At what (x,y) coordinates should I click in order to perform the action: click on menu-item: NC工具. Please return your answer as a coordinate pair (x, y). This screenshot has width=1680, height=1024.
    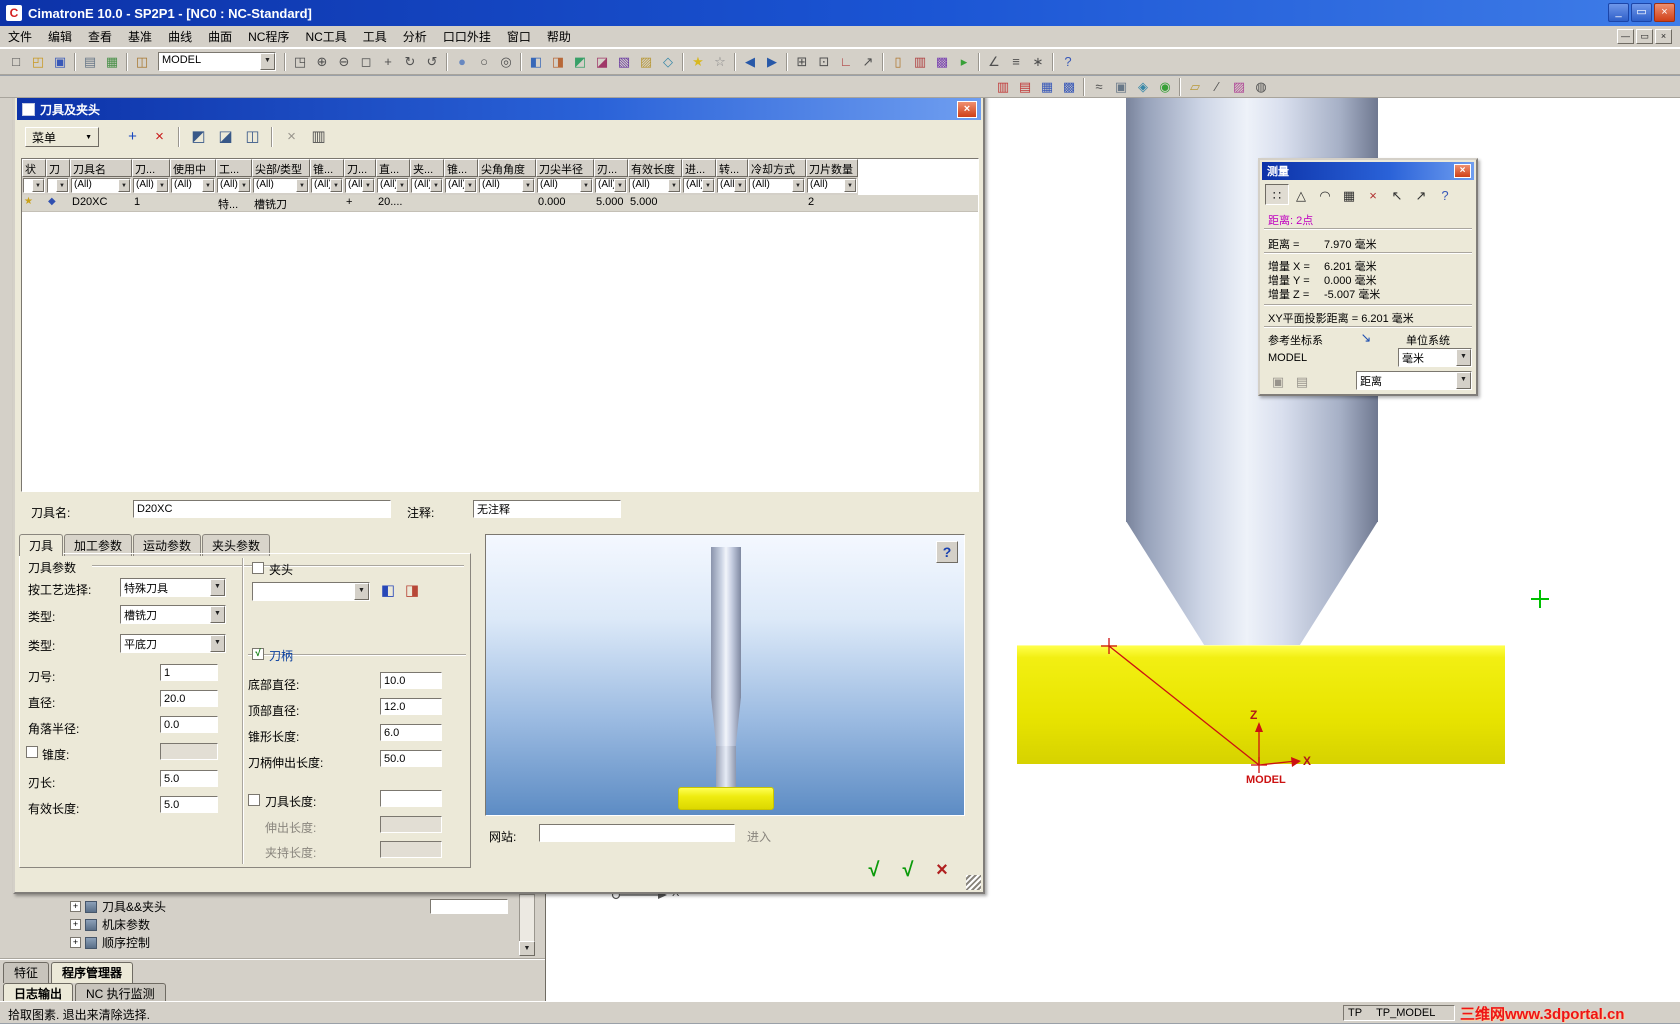
    Looking at the image, I should click on (325, 36).